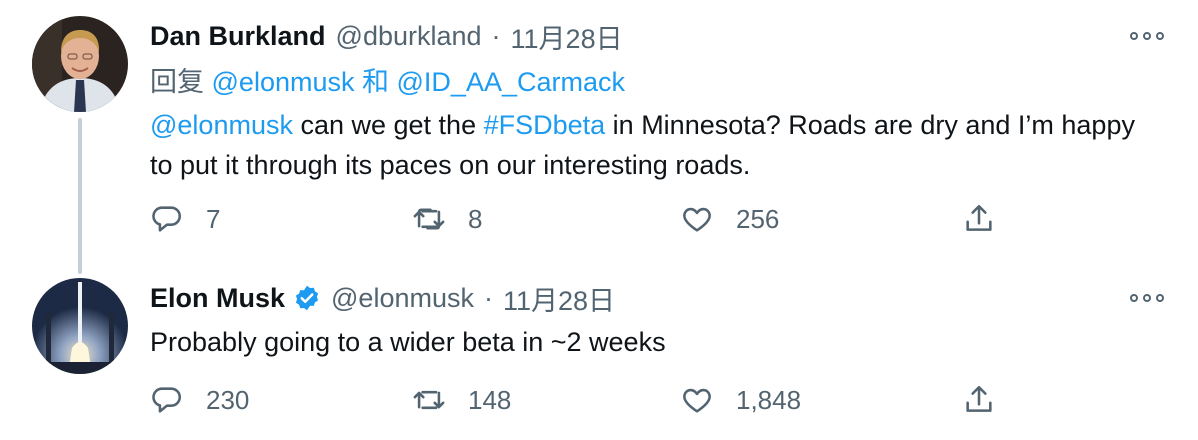  Describe the element at coordinates (409, 36) in the screenshot. I see `author-handle: @dburkland` at that location.